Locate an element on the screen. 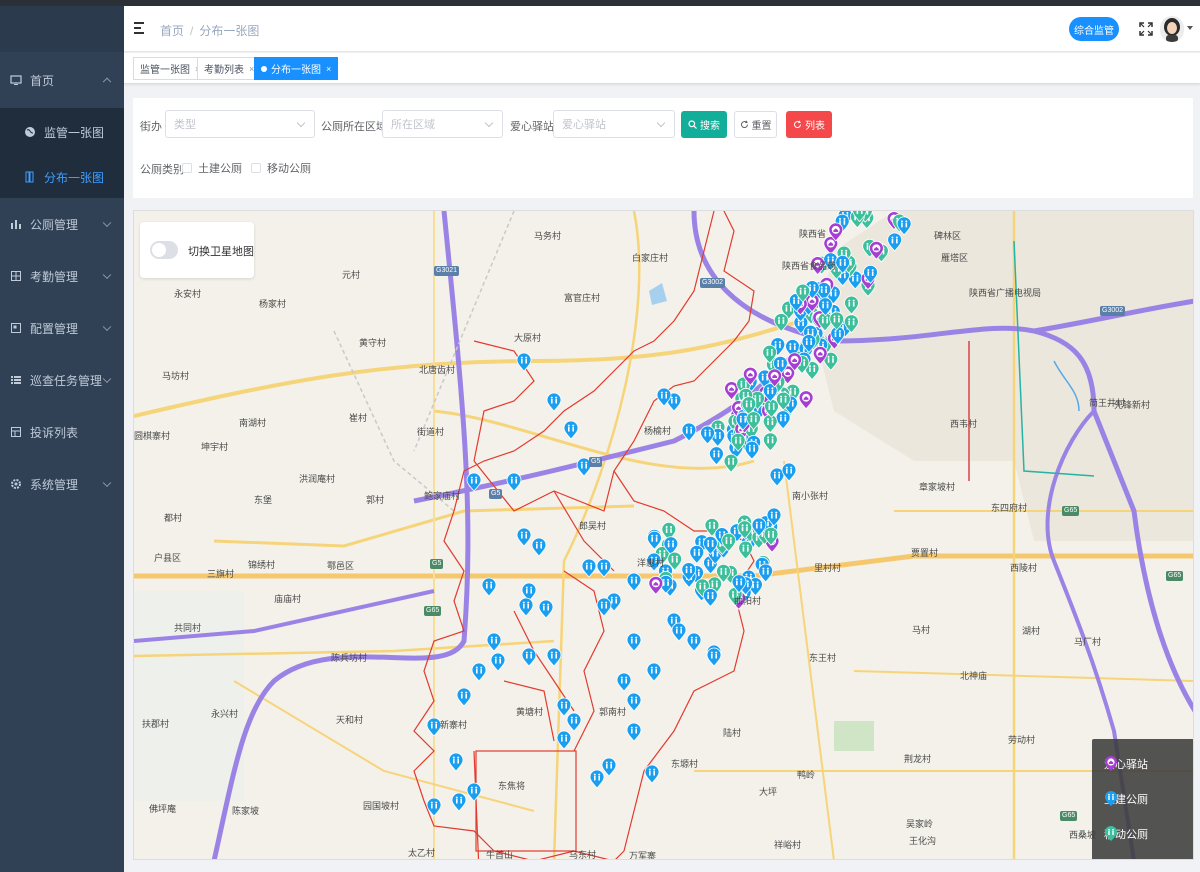  map-place-label: 万军寨 is located at coordinates (643, 855).